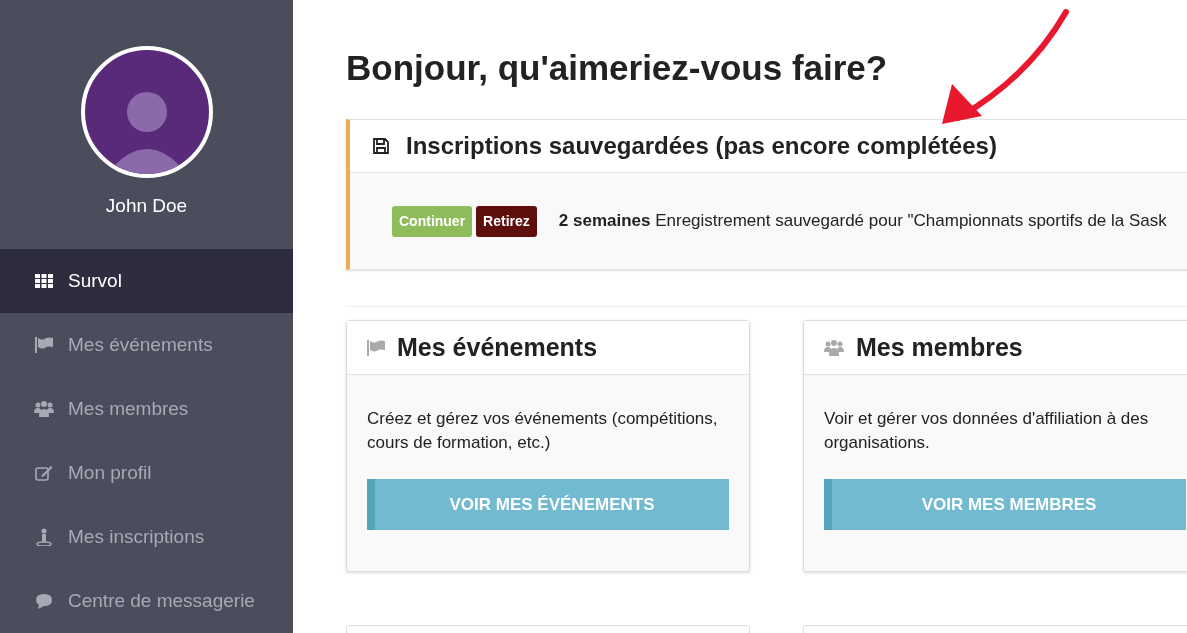 Image resolution: width=1187 pixels, height=633 pixels. Describe the element at coordinates (497, 347) in the screenshot. I see `card-title: Mes événements` at that location.